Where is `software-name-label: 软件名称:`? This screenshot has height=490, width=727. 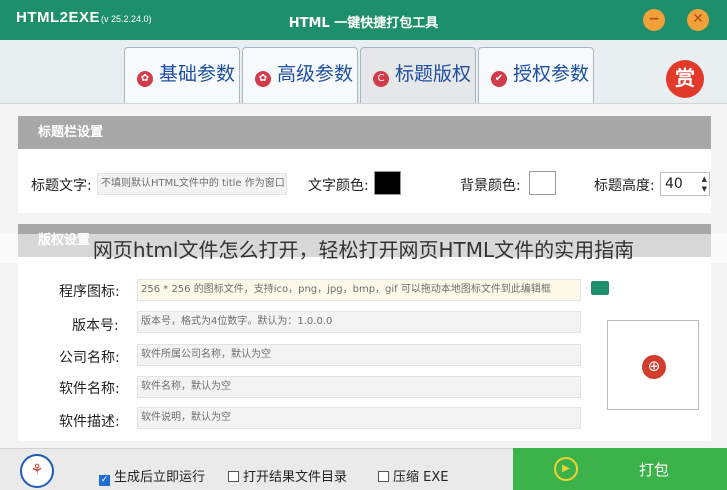
software-name-label: 软件名称: is located at coordinates (89, 389).